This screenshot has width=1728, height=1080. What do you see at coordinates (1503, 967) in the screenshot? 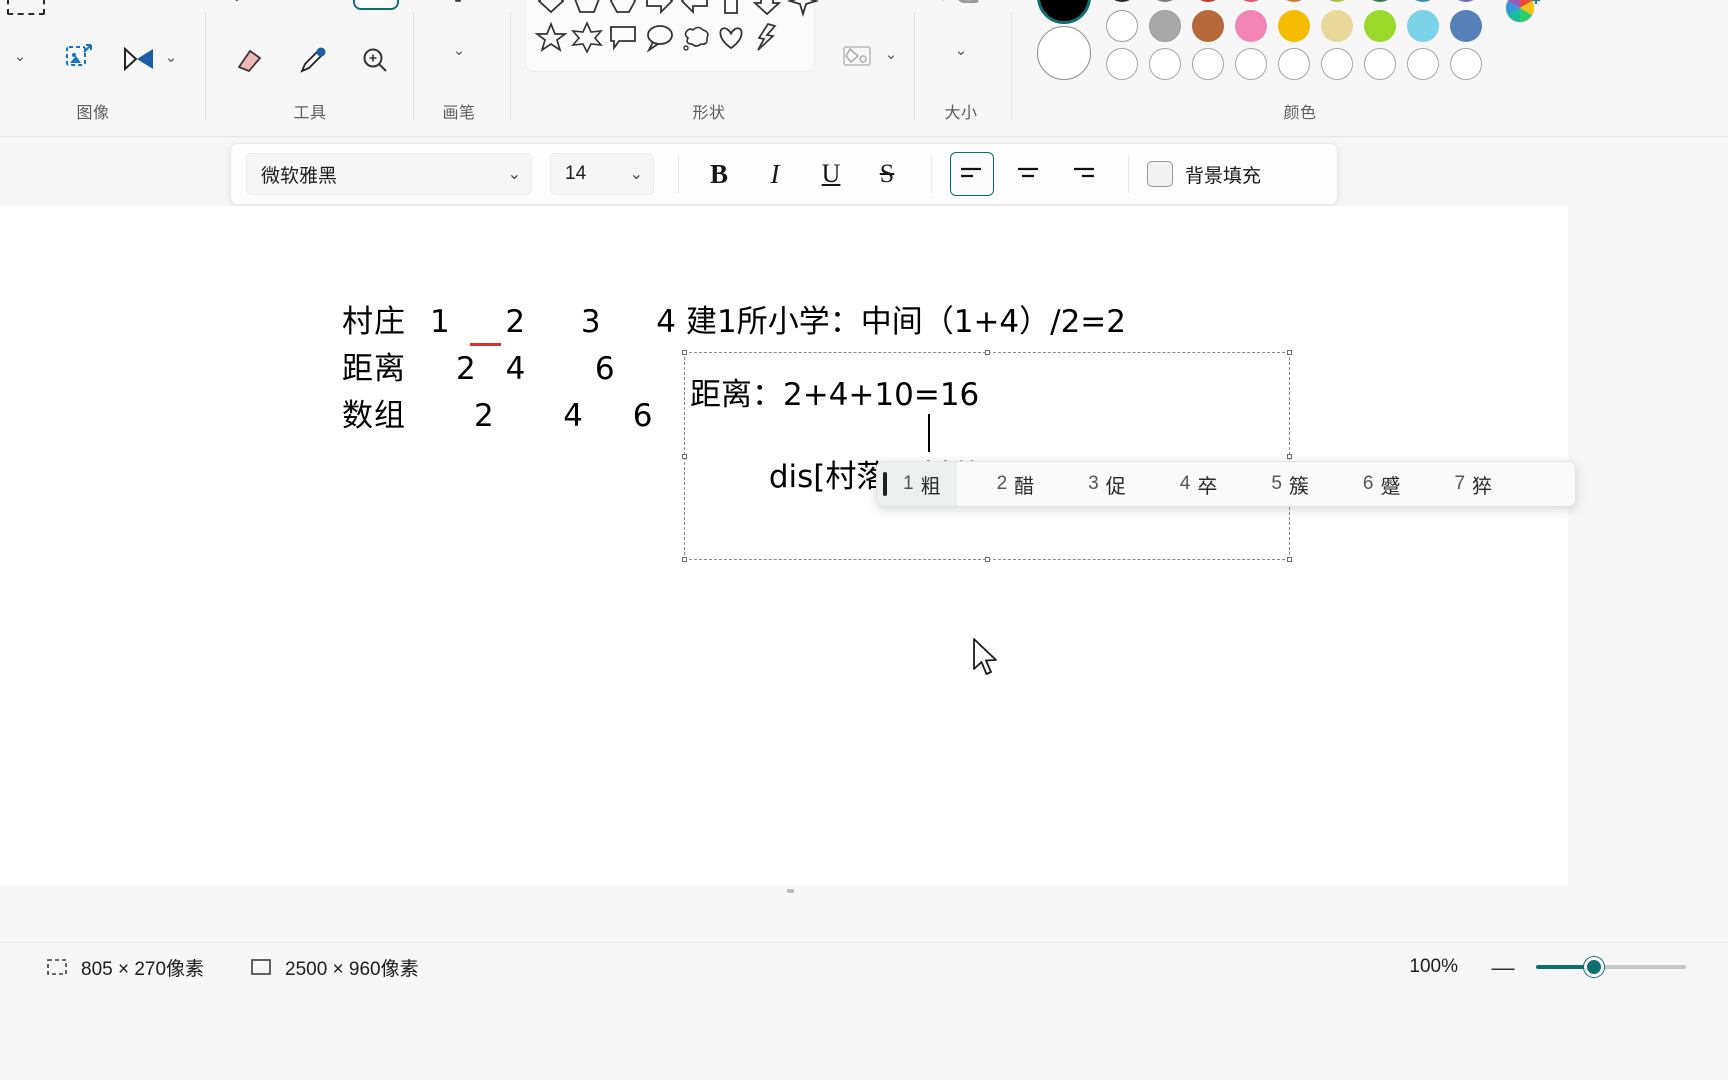
I see `zoom-out-button: —` at bounding box center [1503, 967].